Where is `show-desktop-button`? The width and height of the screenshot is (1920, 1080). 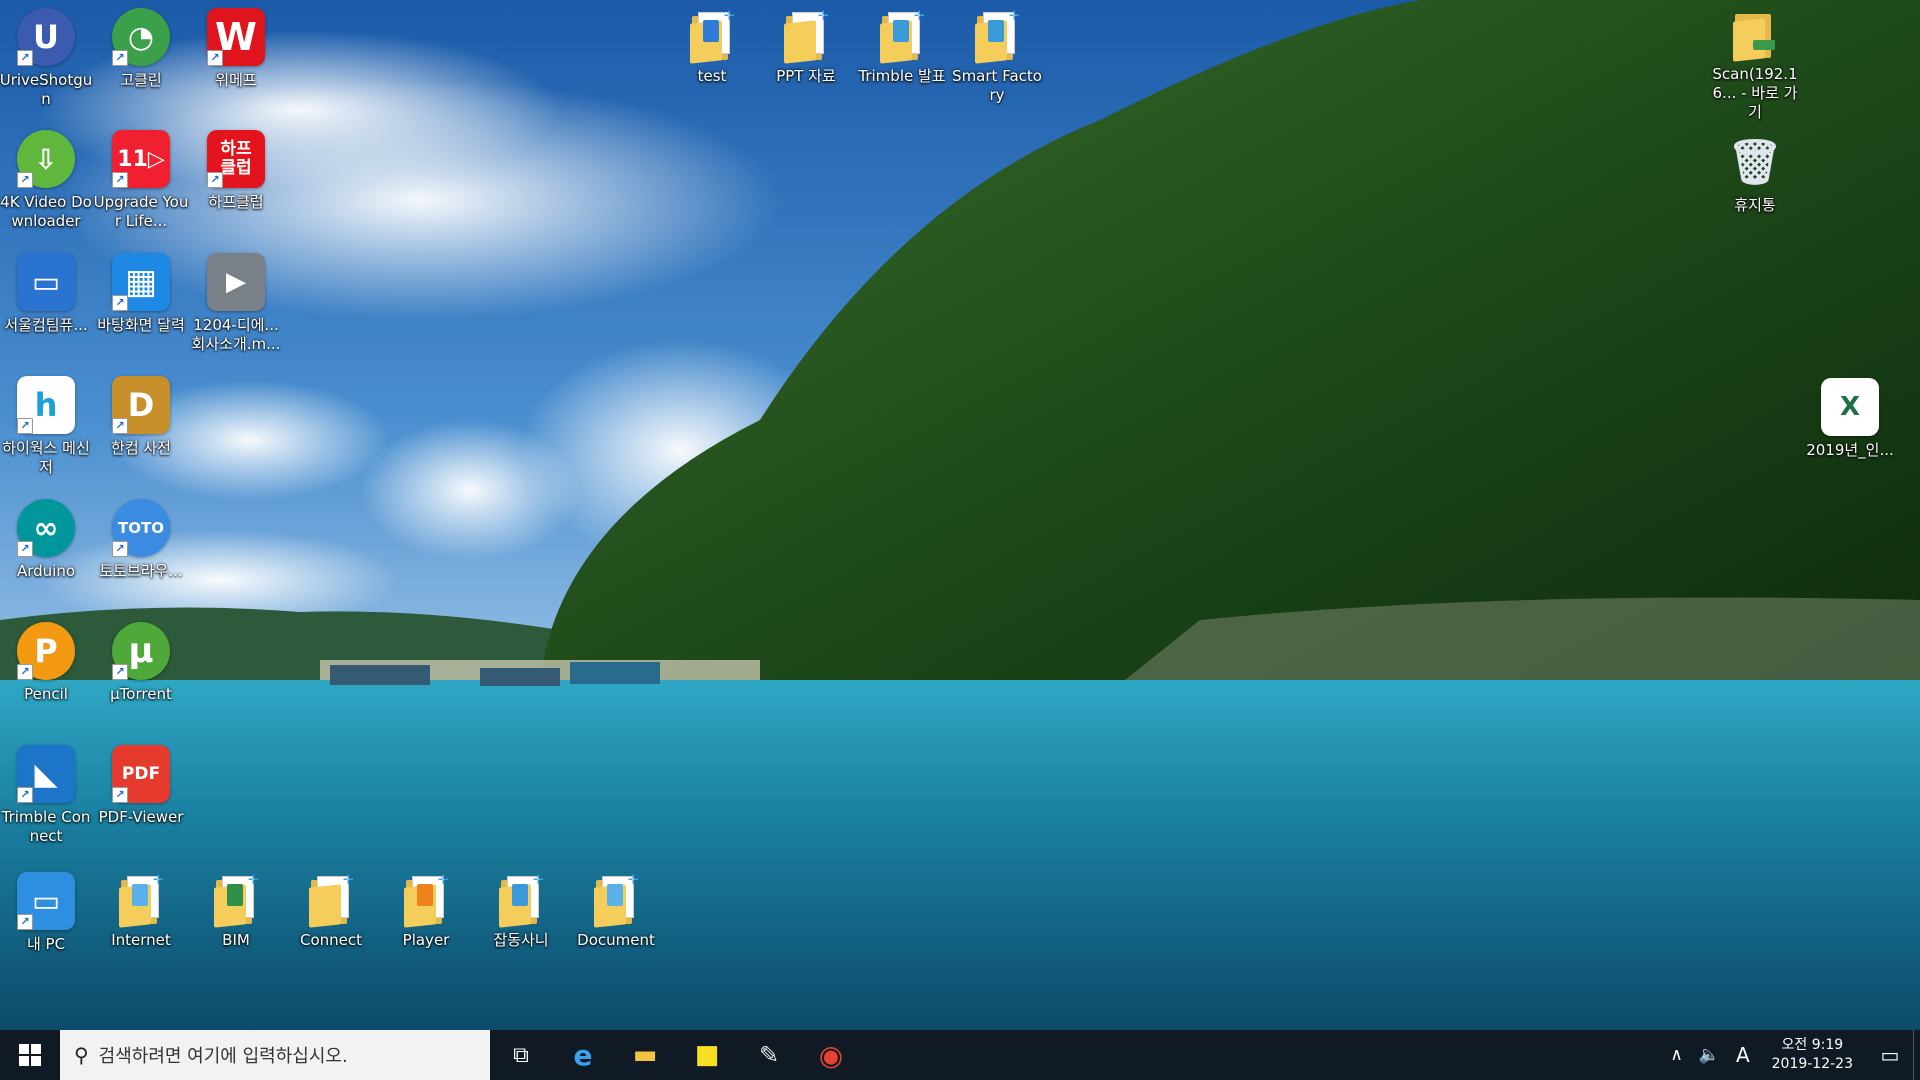 show-desktop-button is located at coordinates (1916, 1055).